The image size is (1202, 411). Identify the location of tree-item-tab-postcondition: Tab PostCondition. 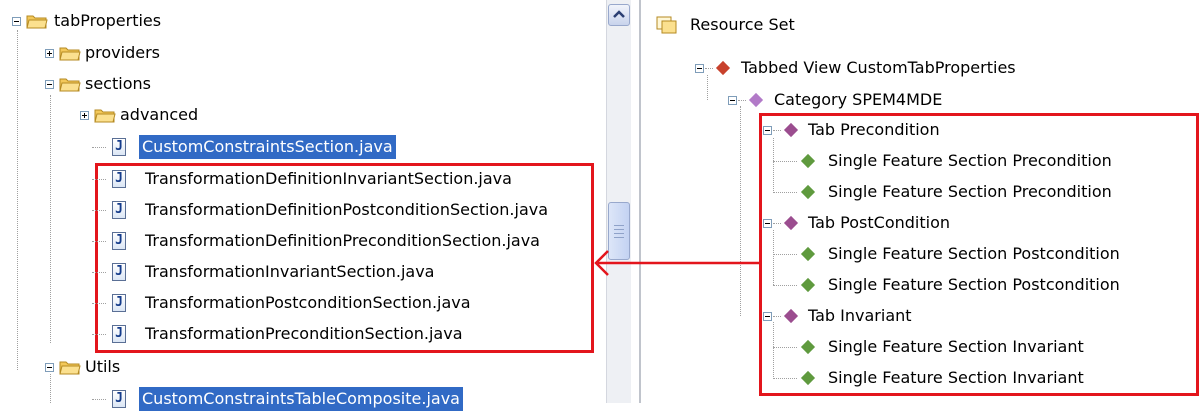
(913, 223).